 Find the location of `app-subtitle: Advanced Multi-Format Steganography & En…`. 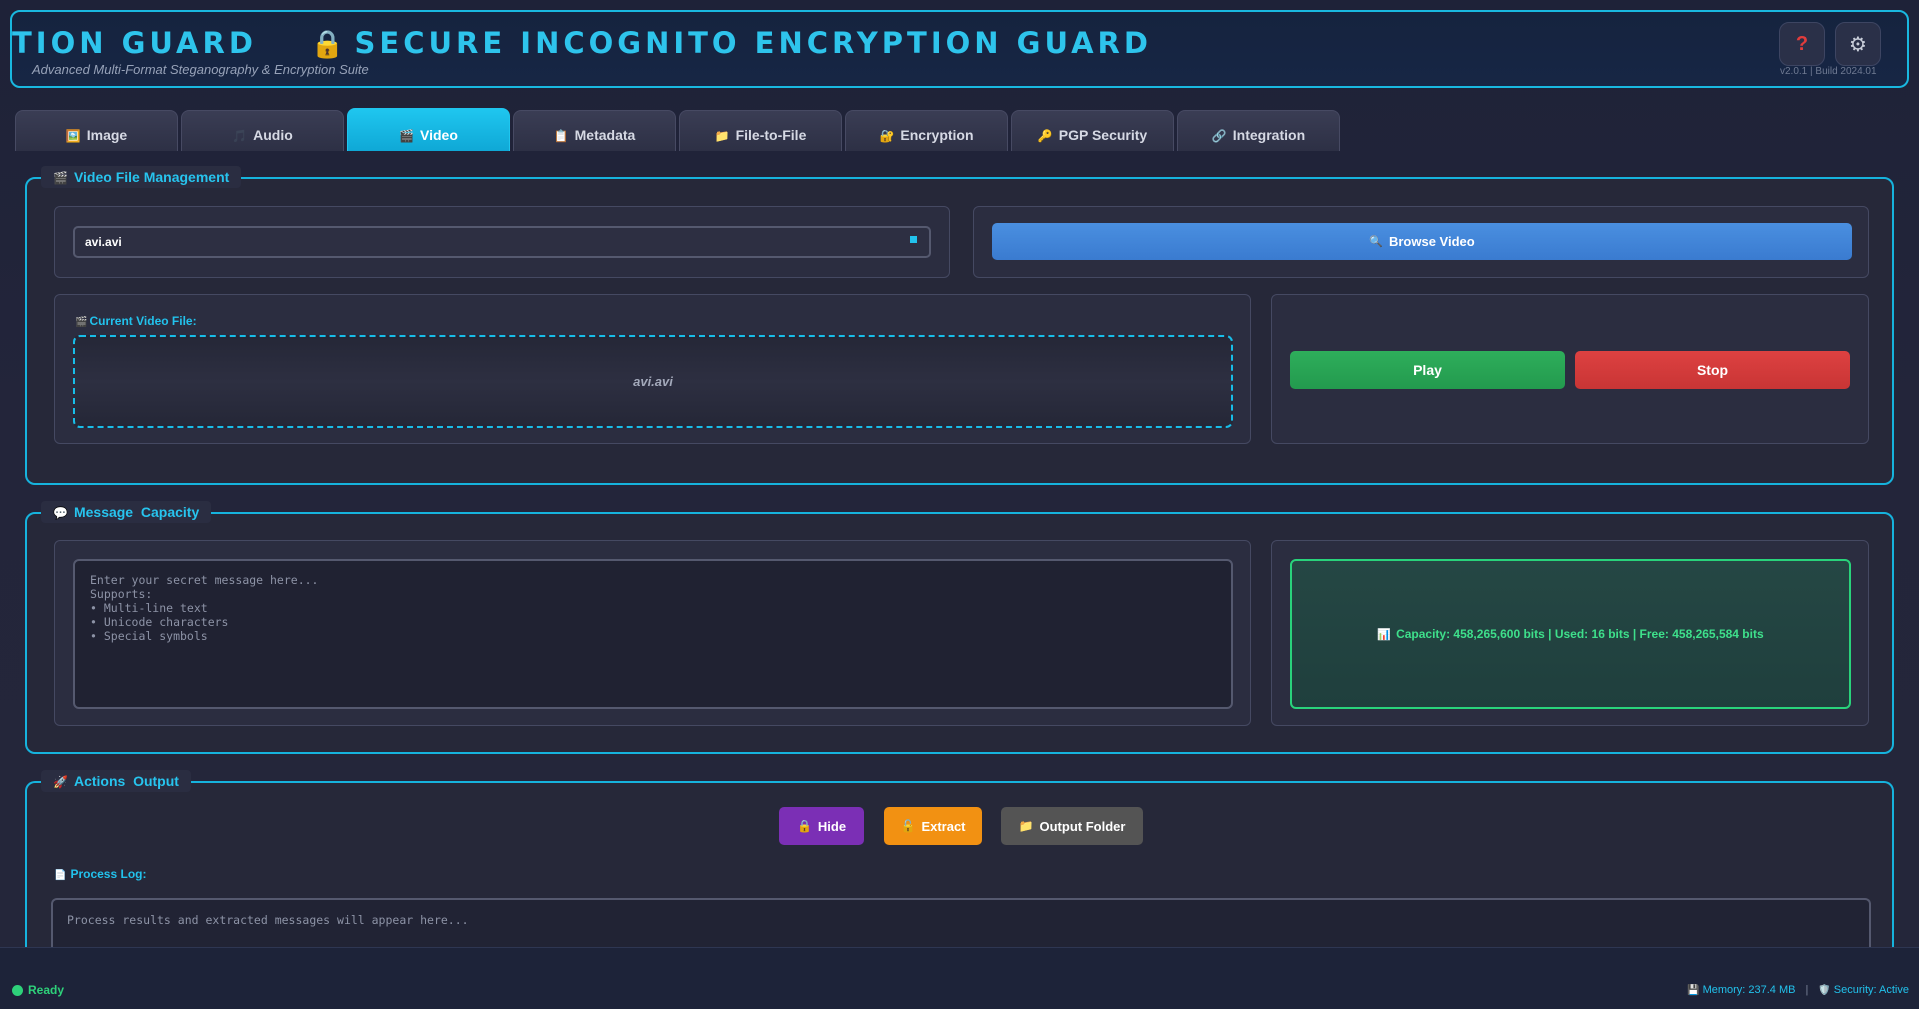

app-subtitle: Advanced Multi-Format Steganography & En… is located at coordinates (200, 69).